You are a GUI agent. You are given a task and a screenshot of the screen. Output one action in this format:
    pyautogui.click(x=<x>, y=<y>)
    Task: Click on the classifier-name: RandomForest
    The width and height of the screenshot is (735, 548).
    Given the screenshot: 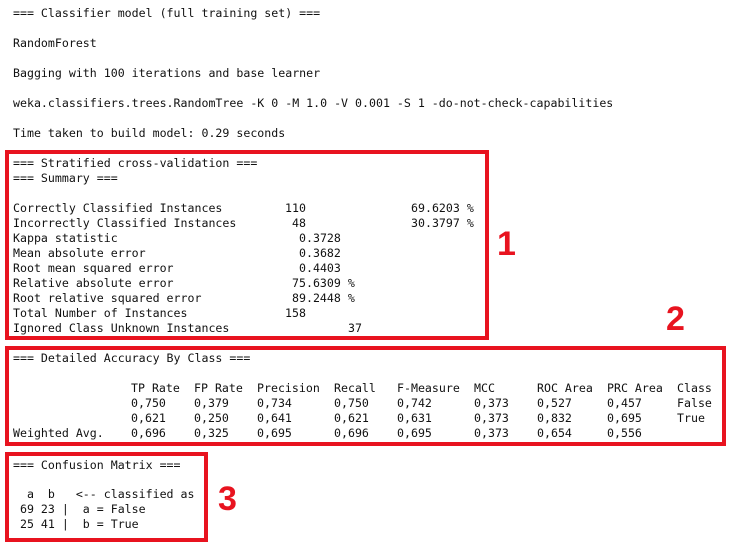 What is the action you would take?
    pyautogui.click(x=55, y=43)
    